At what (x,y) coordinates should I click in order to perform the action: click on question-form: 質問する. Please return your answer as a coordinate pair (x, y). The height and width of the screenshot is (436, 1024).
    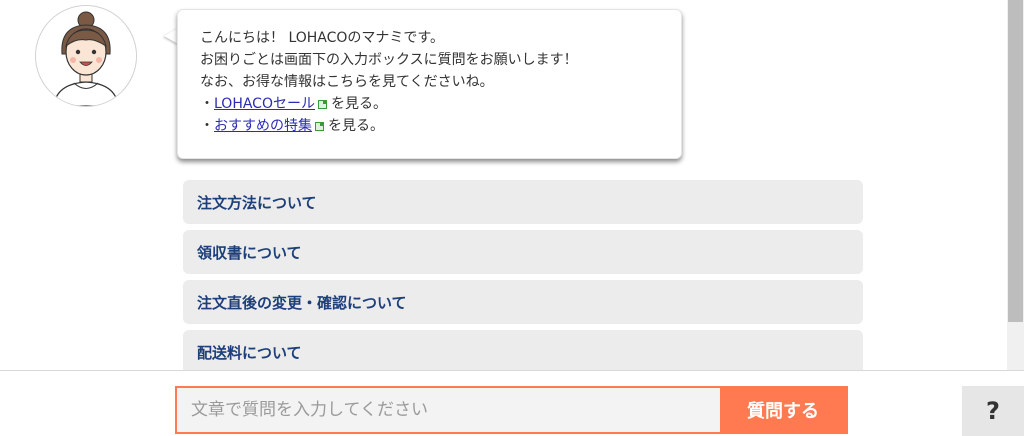
    Looking at the image, I should click on (511, 410).